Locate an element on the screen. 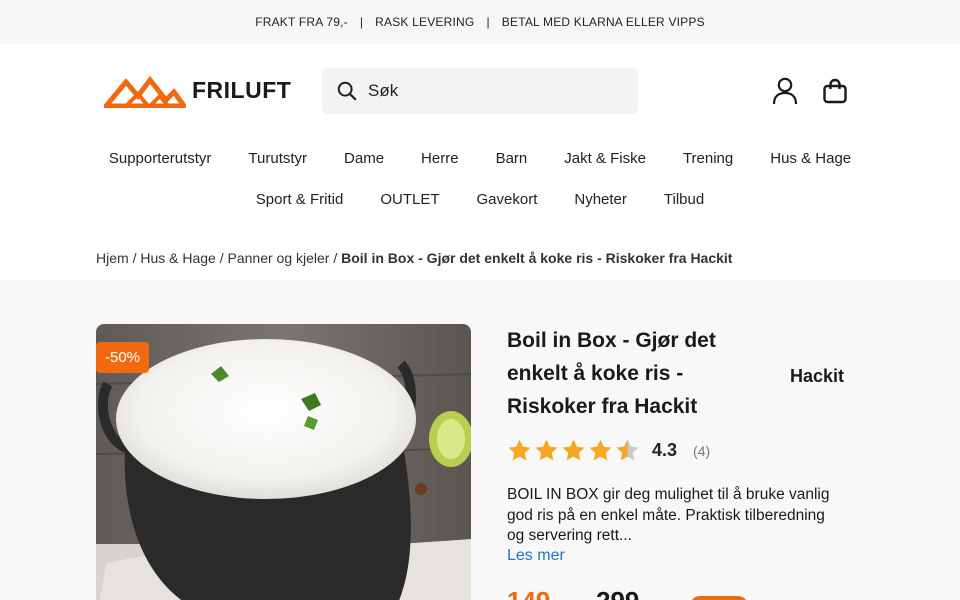 The height and width of the screenshot is (600, 960). nav-item-outlet: OUTLET is located at coordinates (410, 199).